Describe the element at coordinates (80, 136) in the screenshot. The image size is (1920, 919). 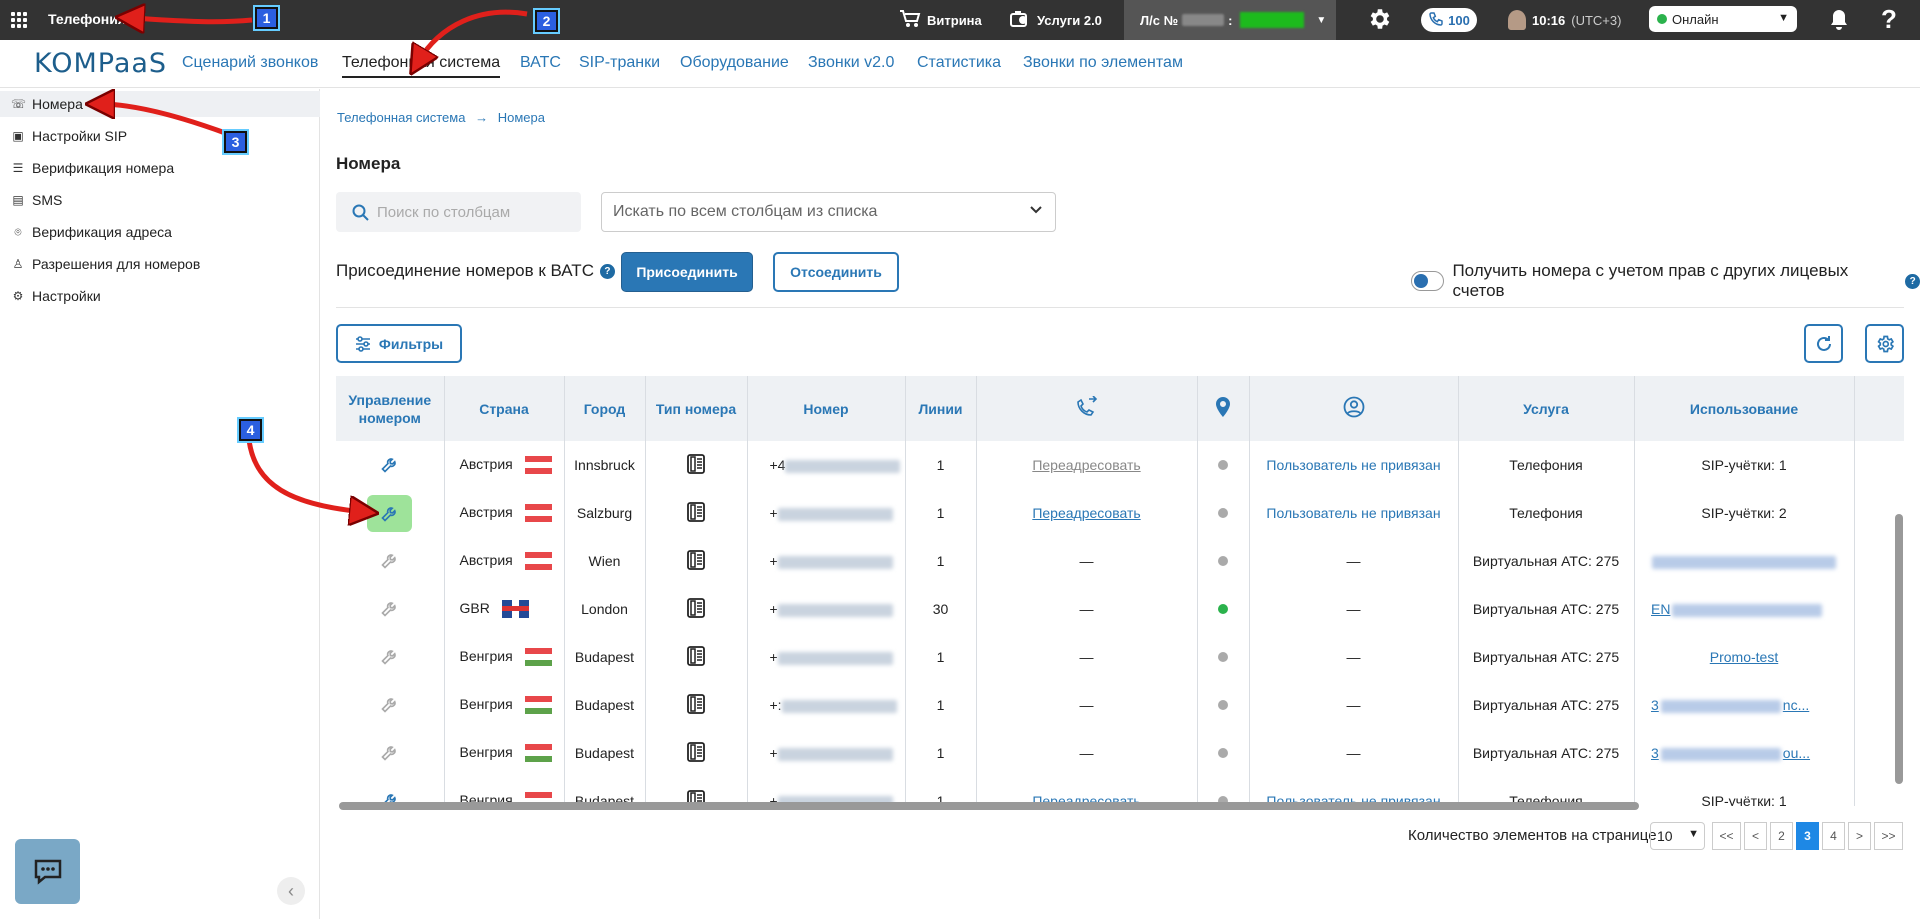
I see `sidebar-item-label: Настройки SIP` at that location.